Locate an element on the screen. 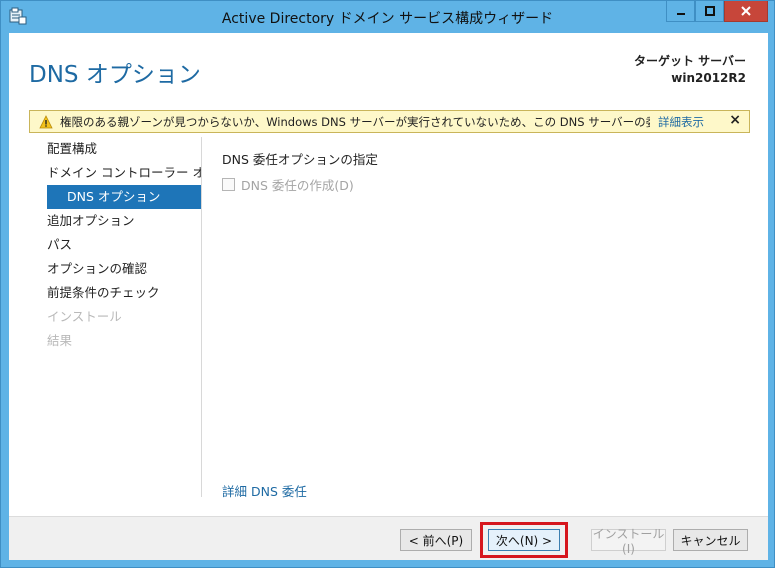  page-title: DNS オプション is located at coordinates (115, 75).